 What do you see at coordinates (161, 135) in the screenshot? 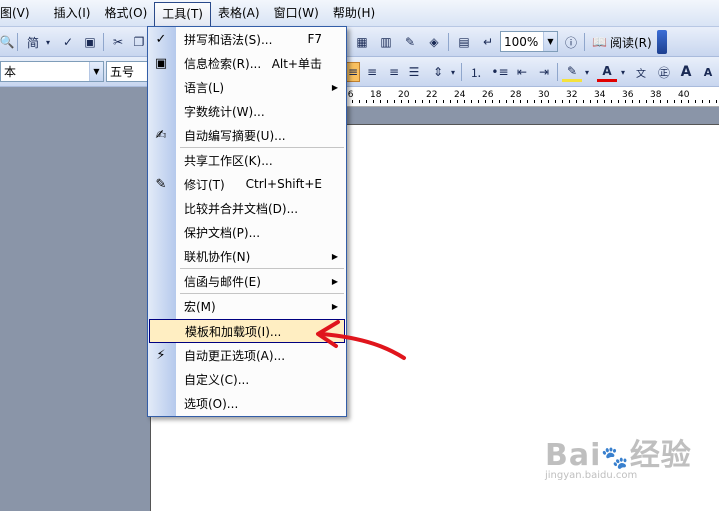
I see `auto-summarize-icon: ✍` at bounding box center [161, 135].